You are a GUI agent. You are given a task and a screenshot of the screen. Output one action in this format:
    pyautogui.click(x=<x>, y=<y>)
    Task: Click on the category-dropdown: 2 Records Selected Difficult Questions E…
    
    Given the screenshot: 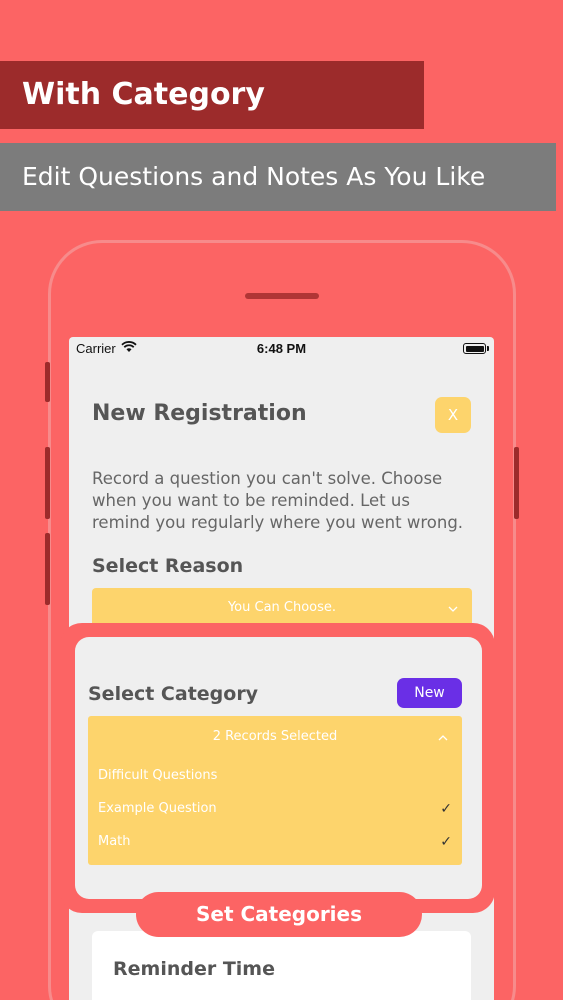 What is the action you would take?
    pyautogui.click(x=275, y=790)
    